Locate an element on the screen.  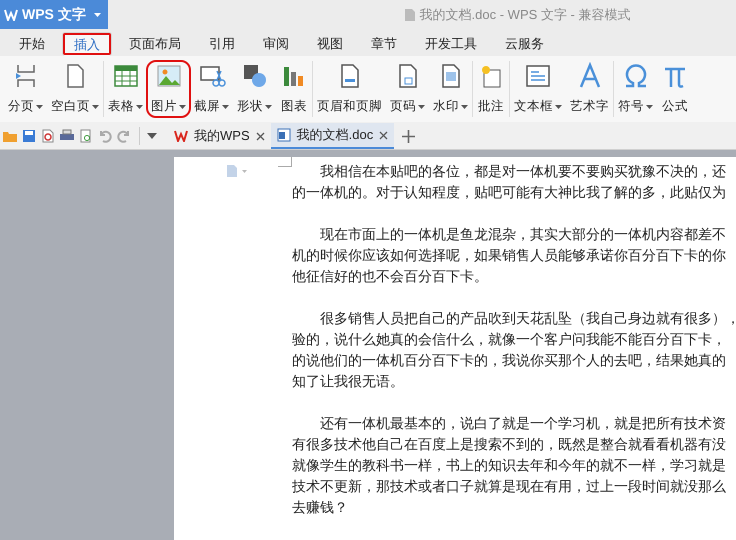
ribbon-button: 符号 is located at coordinates (635, 89).